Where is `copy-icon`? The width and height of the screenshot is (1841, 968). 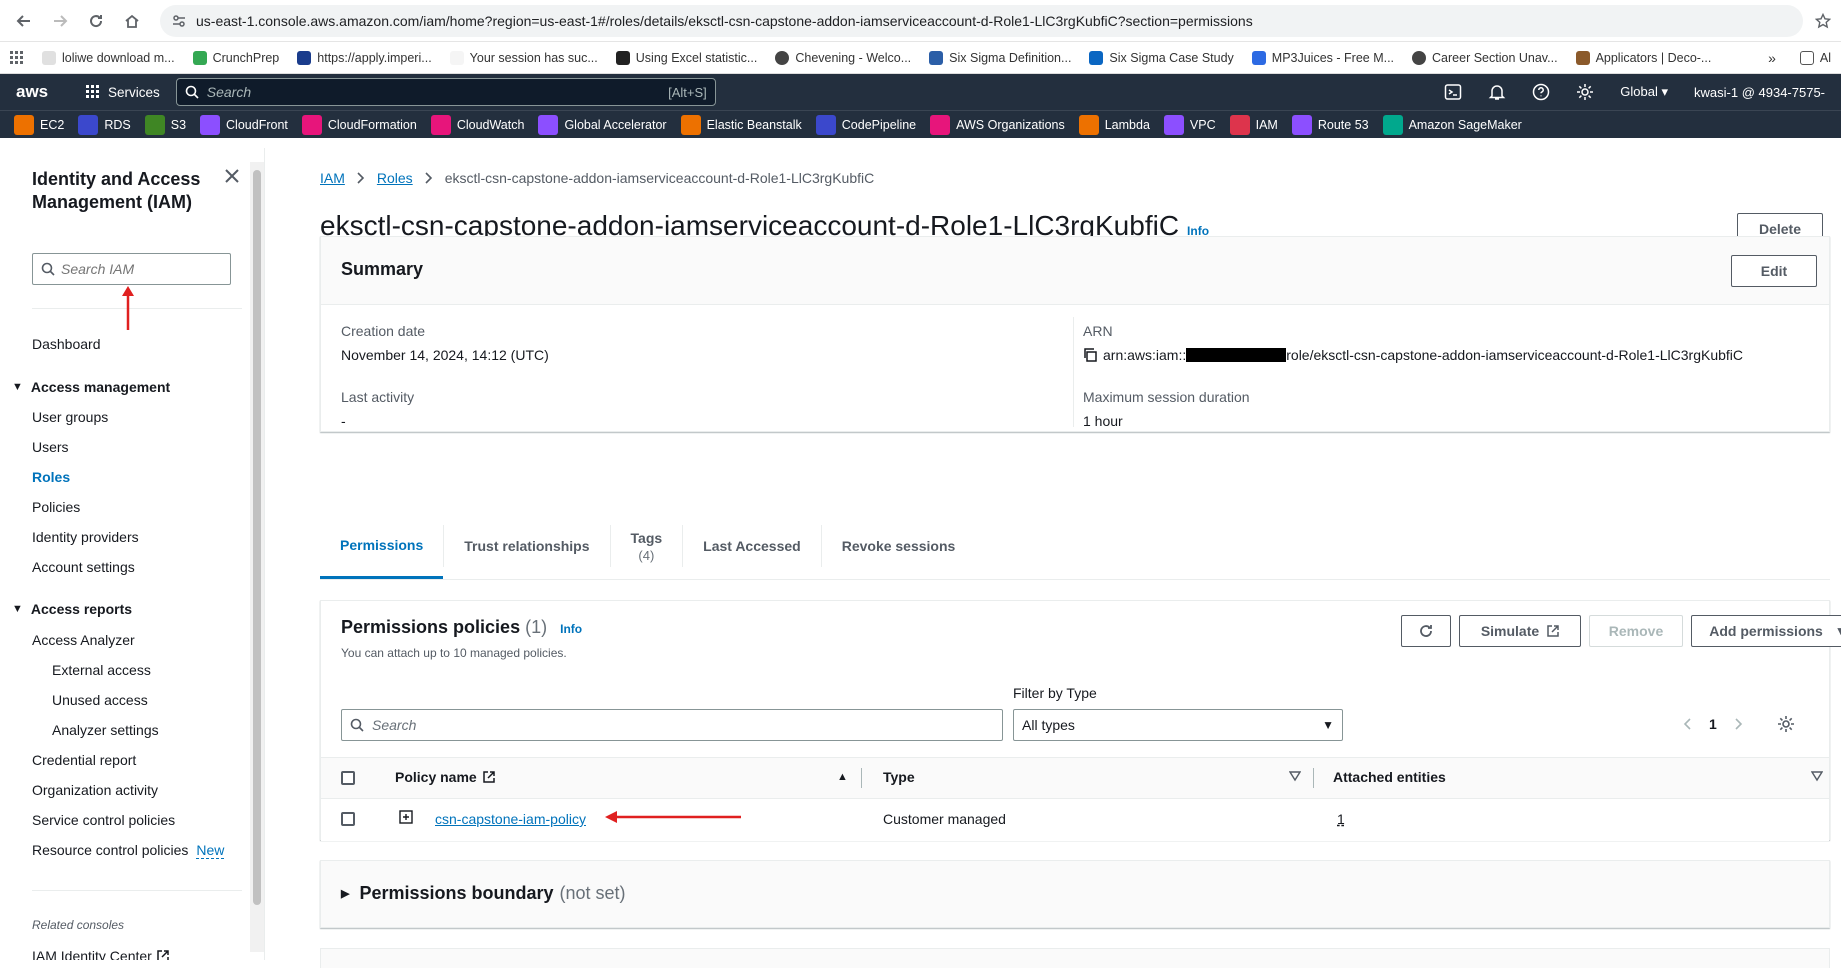
copy-icon is located at coordinates (1090, 355).